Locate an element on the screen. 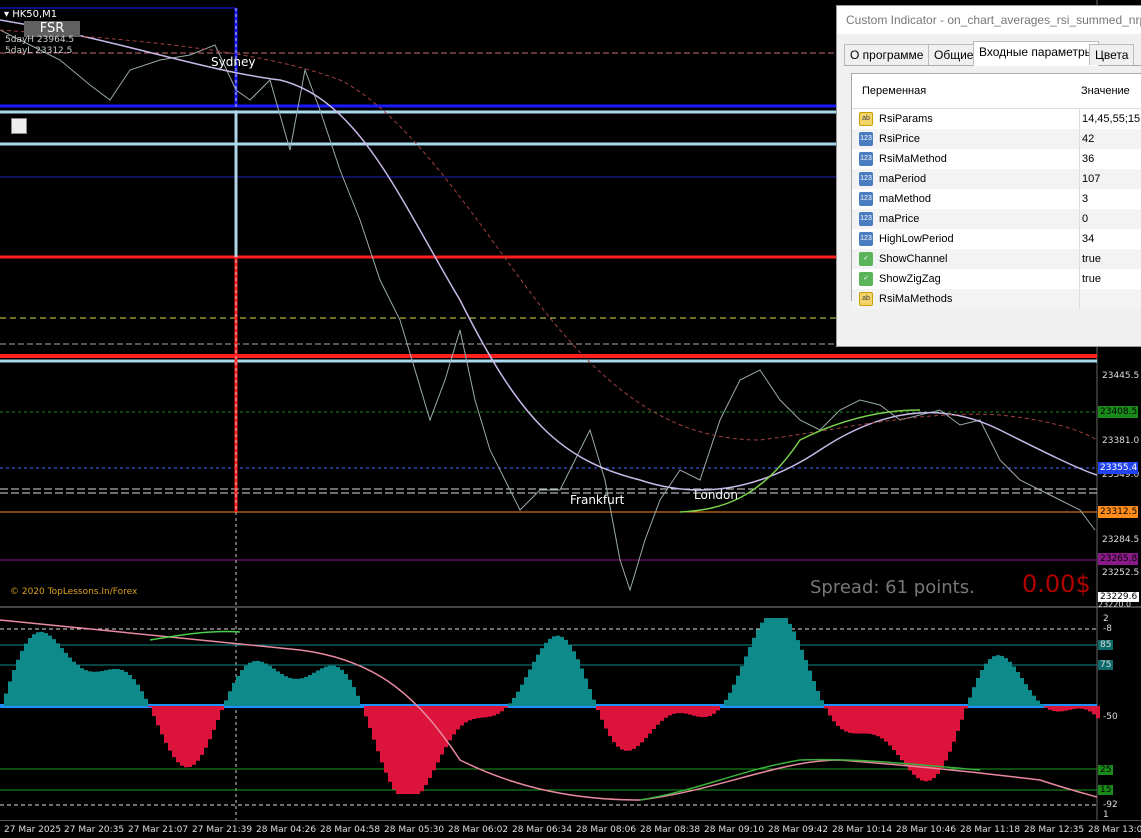 The width and height of the screenshot is (1141, 838). chart-checkbox is located at coordinates (19, 126).